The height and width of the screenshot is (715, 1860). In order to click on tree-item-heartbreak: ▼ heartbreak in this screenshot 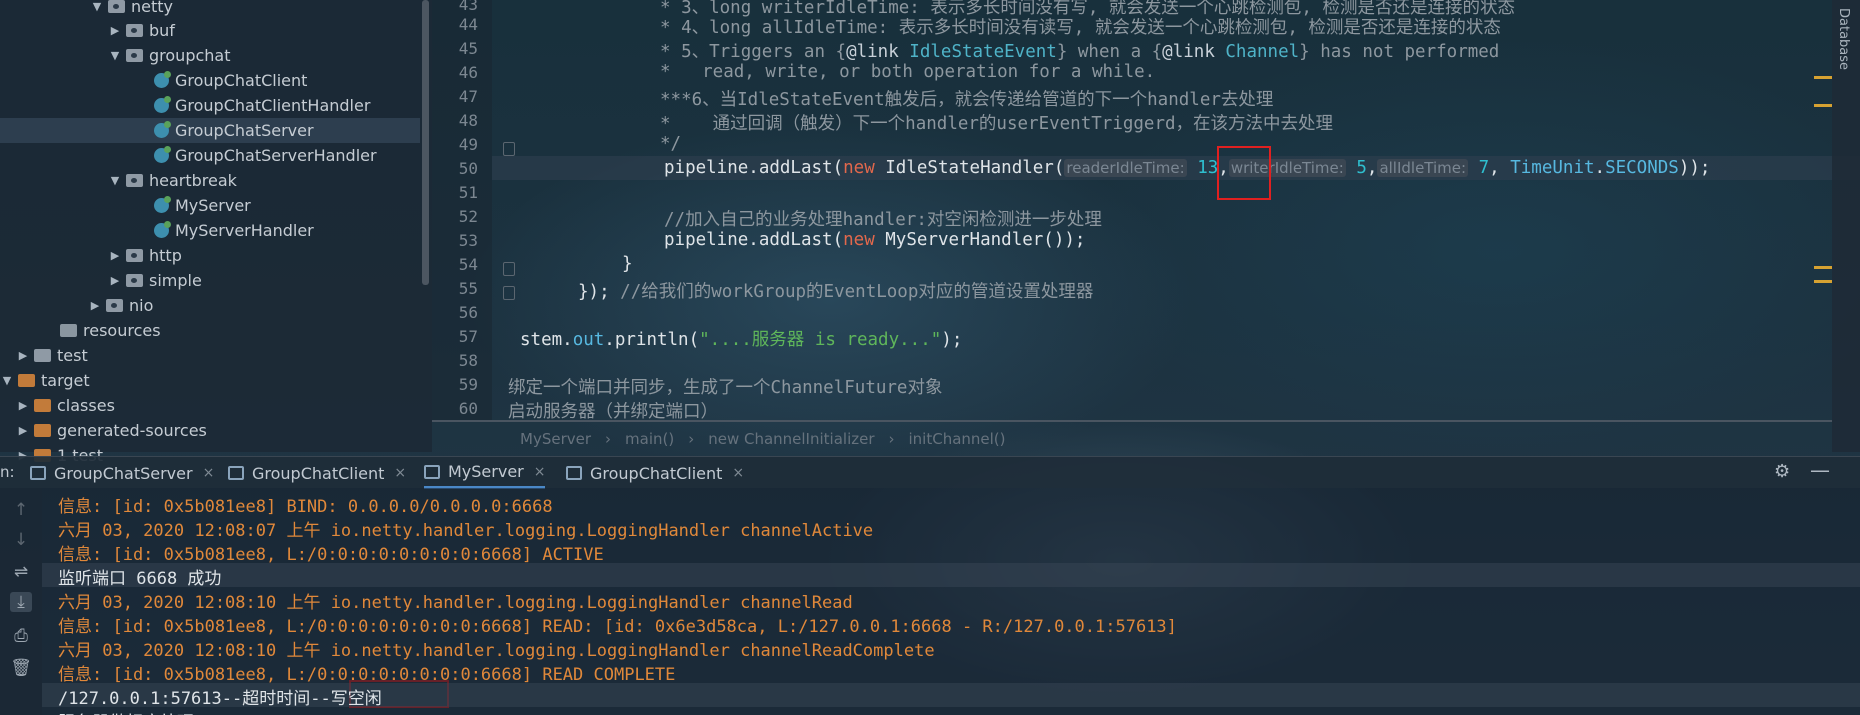, I will do `click(210, 180)`.